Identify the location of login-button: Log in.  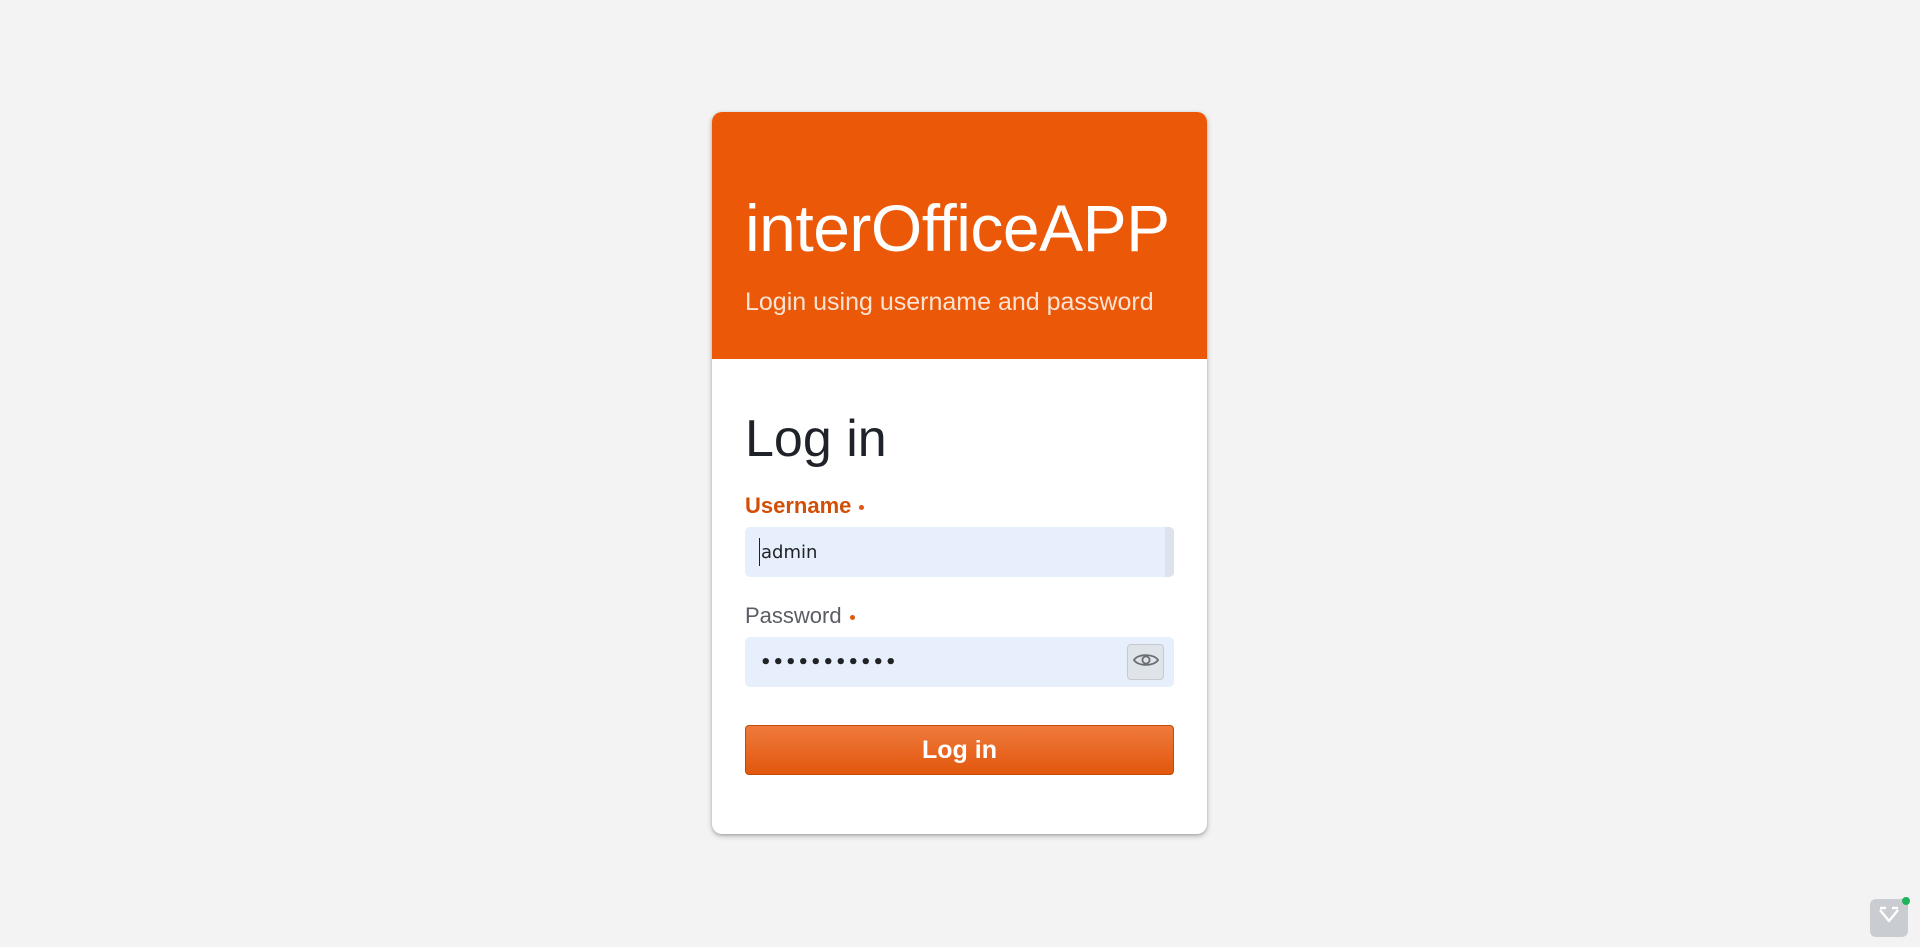
(959, 750).